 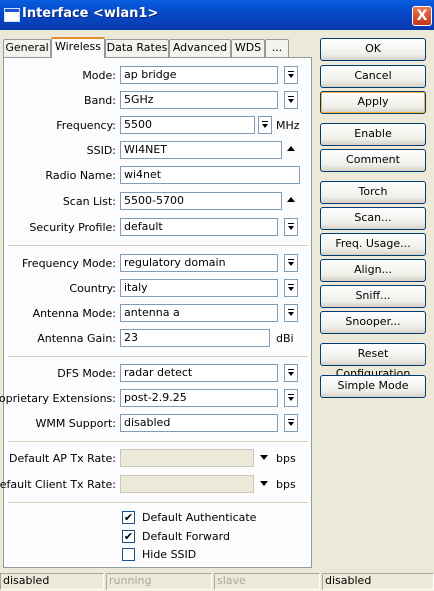 I want to click on wmm-support-select: disabled, so click(x=199, y=423).